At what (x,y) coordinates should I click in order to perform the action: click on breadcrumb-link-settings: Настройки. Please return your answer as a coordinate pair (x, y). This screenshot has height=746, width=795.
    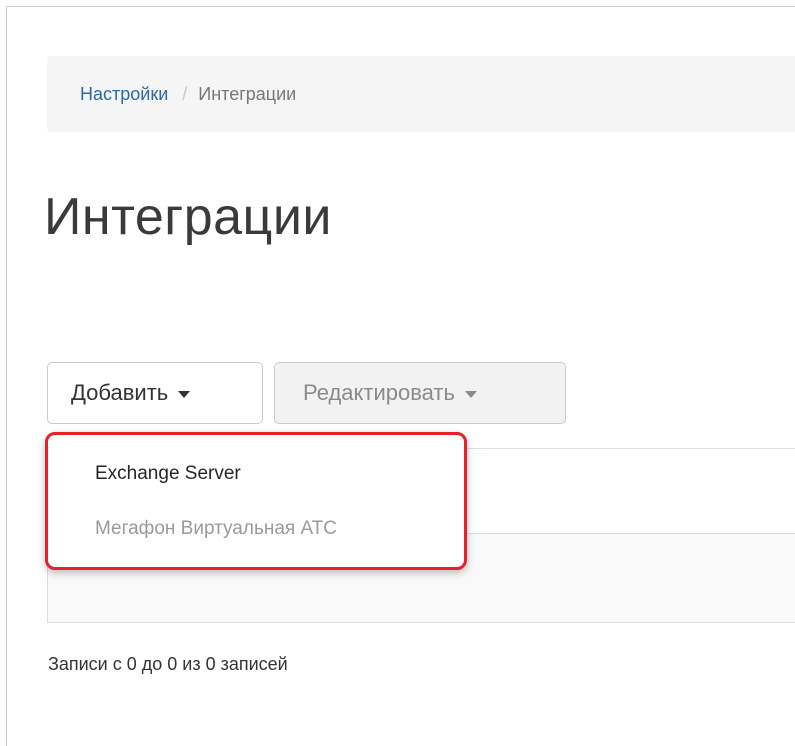
    Looking at the image, I should click on (124, 94).